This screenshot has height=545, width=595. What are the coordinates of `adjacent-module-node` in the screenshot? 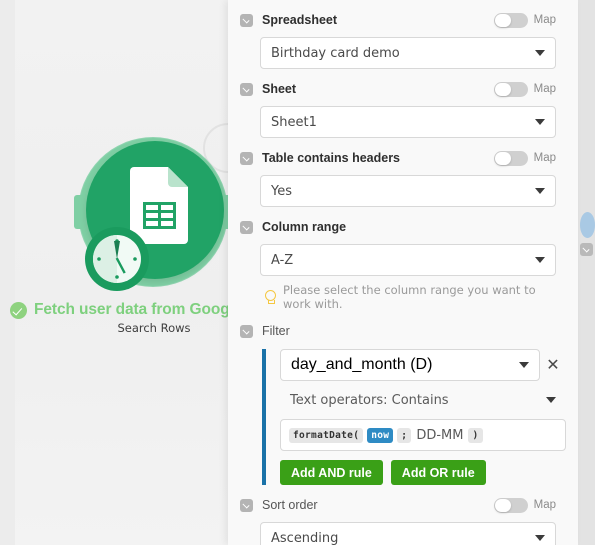 It's located at (587, 225).